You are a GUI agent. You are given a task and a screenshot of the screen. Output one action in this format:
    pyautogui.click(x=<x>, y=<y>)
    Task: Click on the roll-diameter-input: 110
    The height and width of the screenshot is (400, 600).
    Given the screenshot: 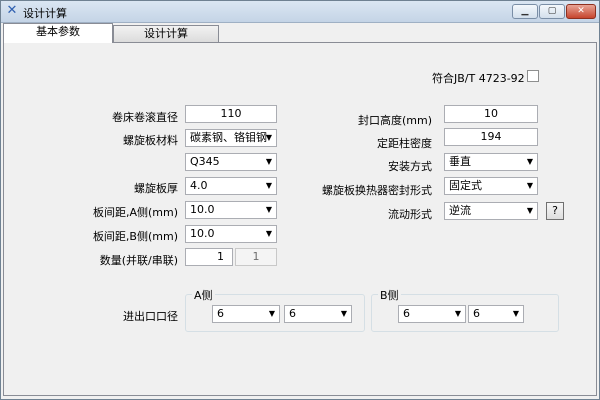 What is the action you would take?
    pyautogui.click(x=231, y=114)
    